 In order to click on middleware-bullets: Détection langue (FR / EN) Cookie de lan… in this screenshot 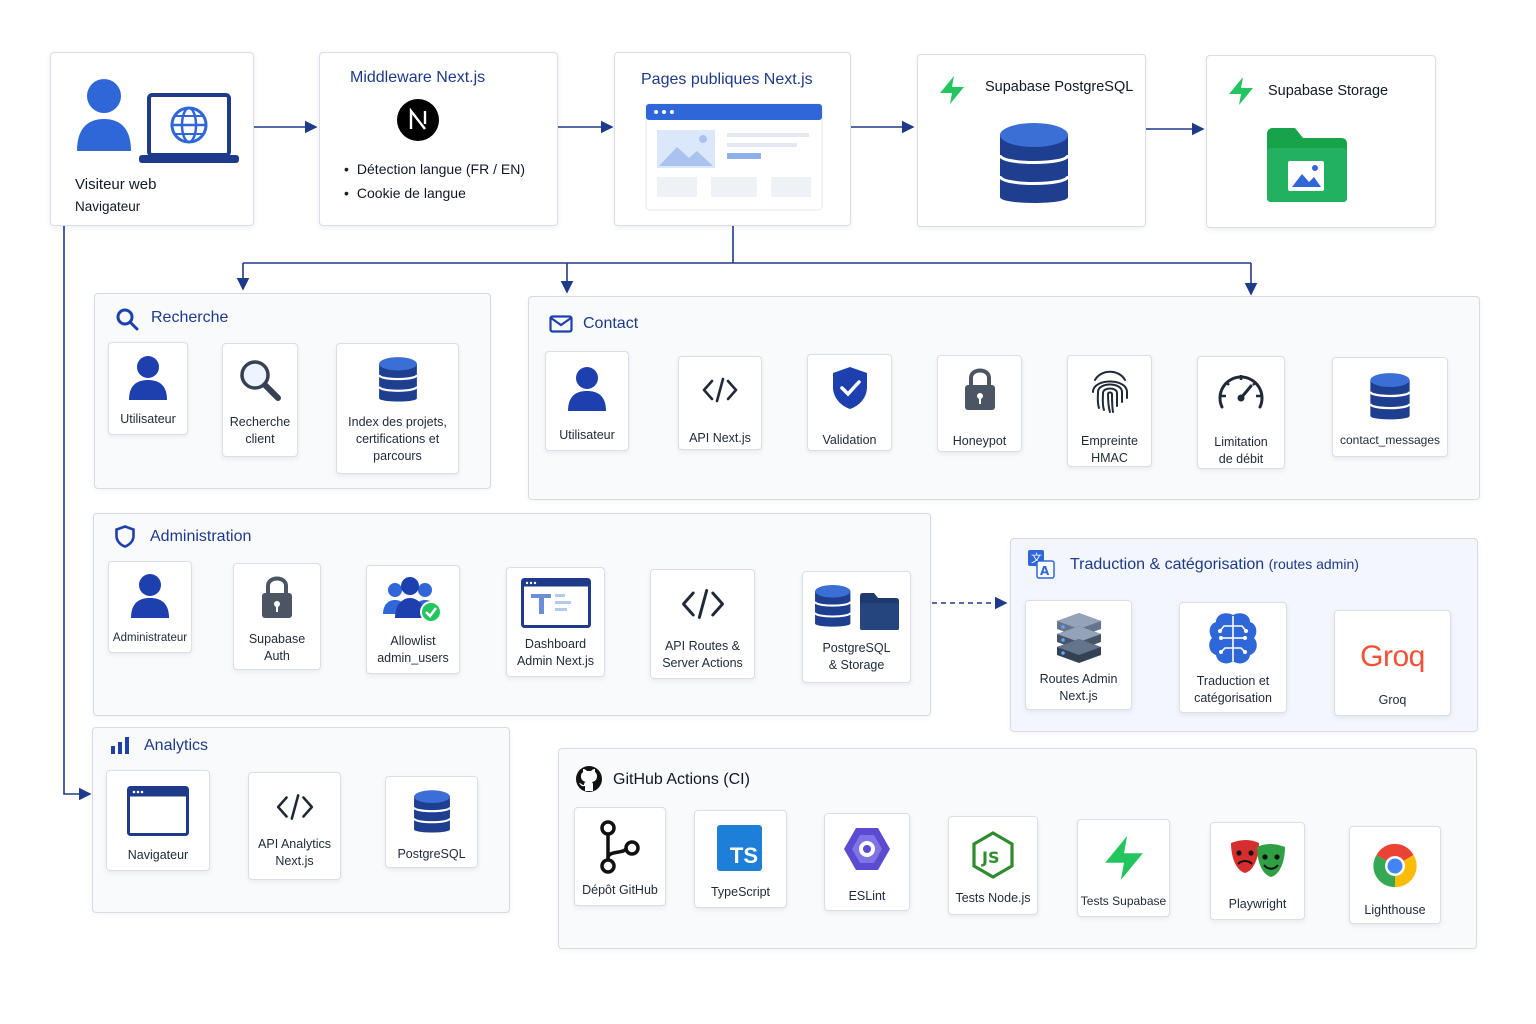, I will do `click(434, 181)`.